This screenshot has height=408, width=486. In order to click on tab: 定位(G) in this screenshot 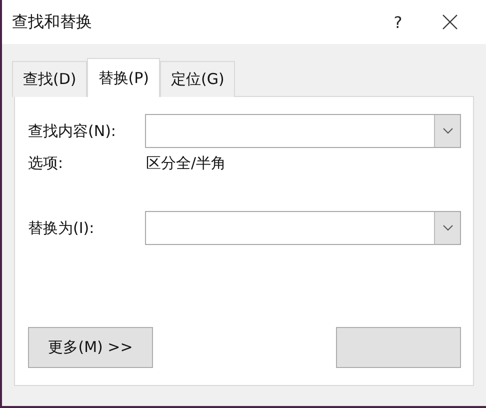, I will do `click(198, 79)`.